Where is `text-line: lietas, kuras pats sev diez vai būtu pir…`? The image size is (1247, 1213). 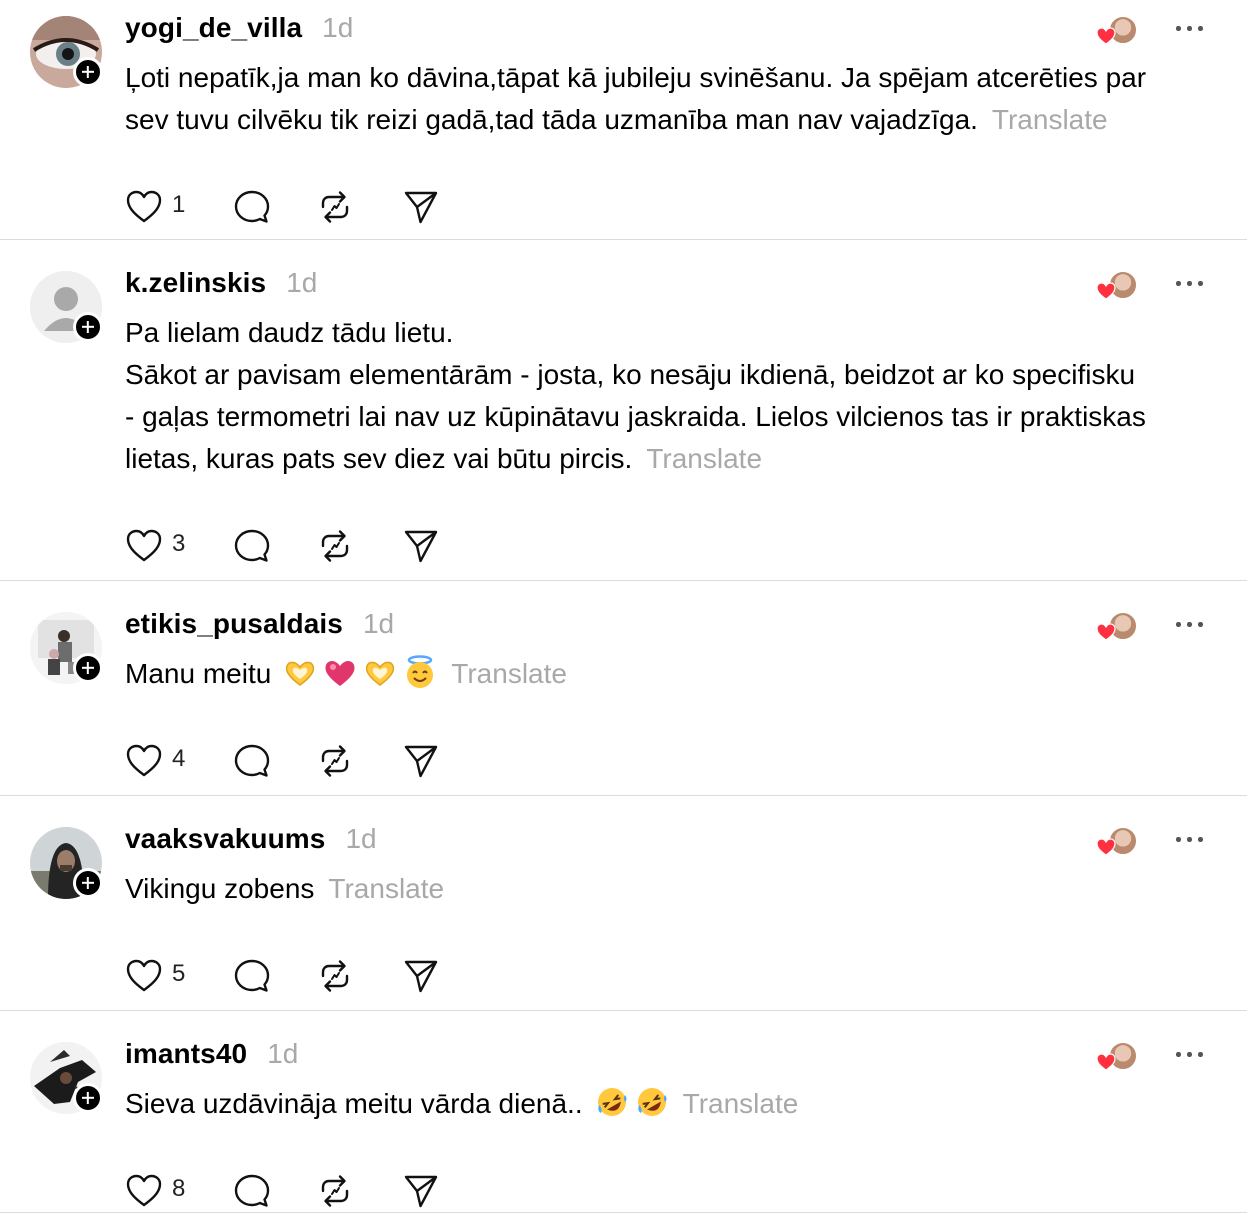
text-line: lietas, kuras pats sev diez vai būtu pir… is located at coordinates (670, 459).